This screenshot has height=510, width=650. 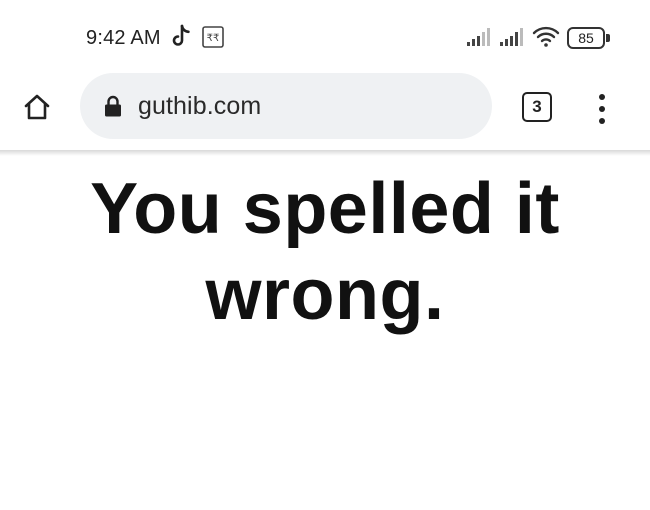 What do you see at coordinates (113, 106) in the screenshot?
I see `lock-icon` at bounding box center [113, 106].